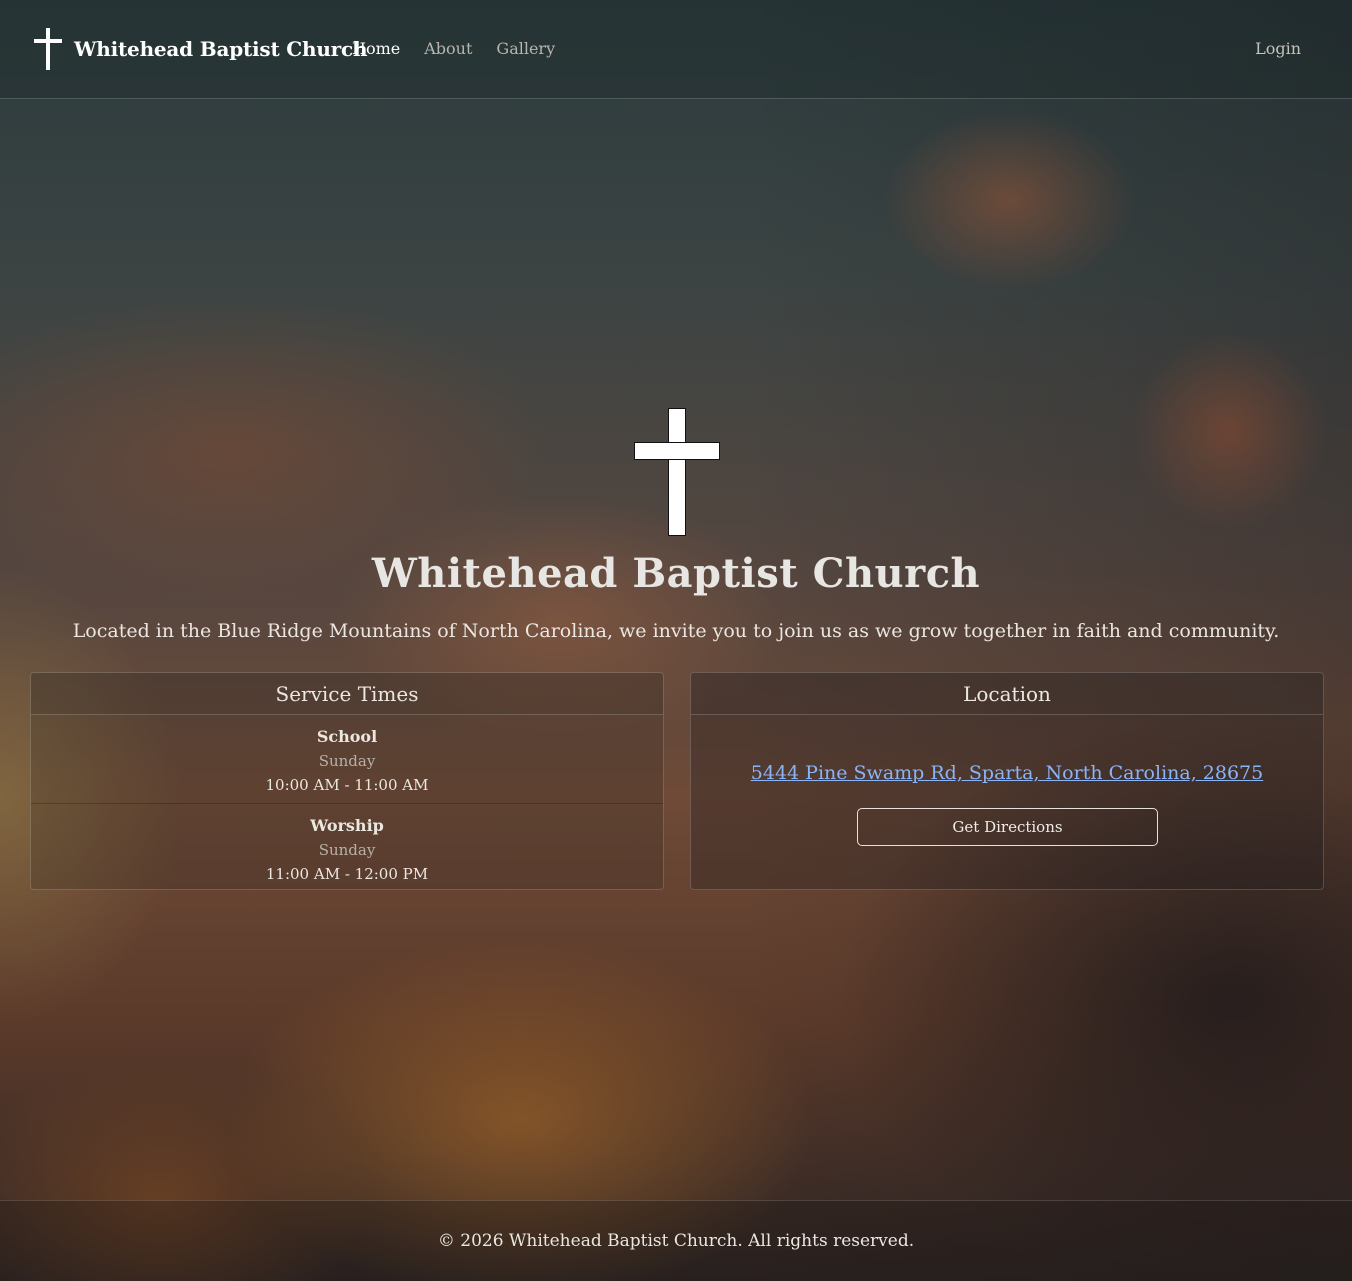  Describe the element at coordinates (347, 874) in the screenshot. I see `service-time: 11:00 AM - 12:00 PM` at that location.